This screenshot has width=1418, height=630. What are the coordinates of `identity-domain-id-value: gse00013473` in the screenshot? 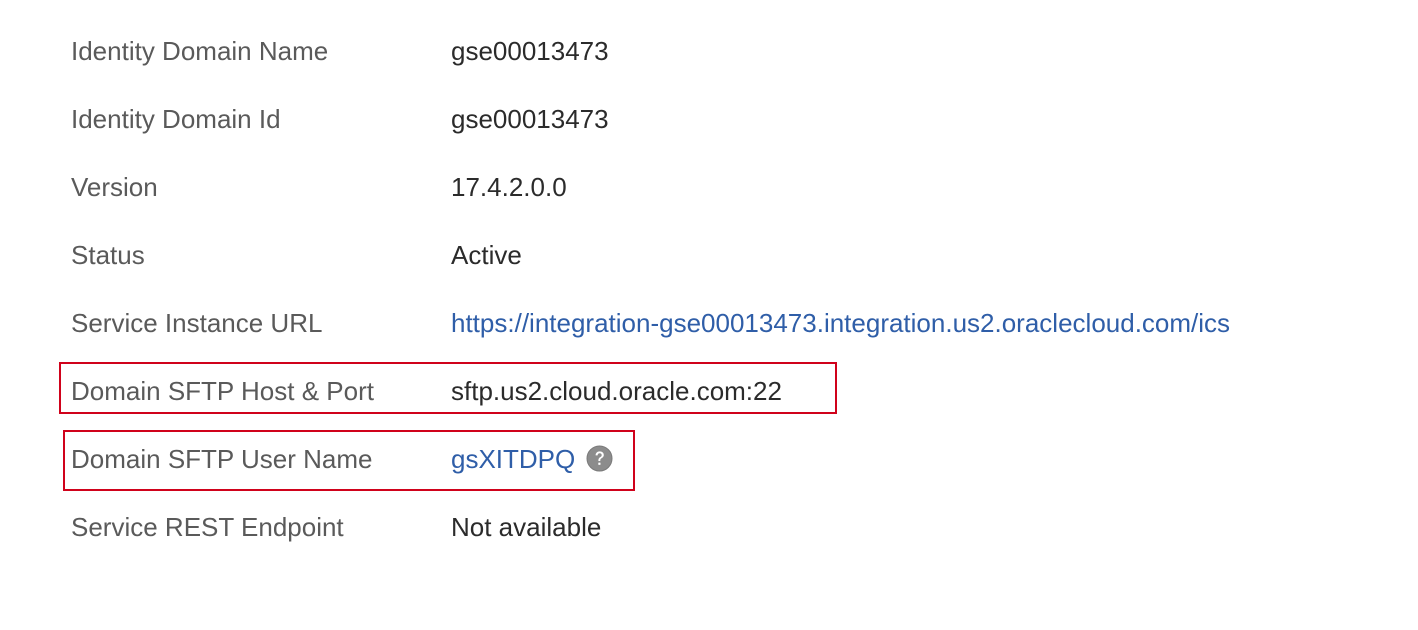 It's located at (530, 119).